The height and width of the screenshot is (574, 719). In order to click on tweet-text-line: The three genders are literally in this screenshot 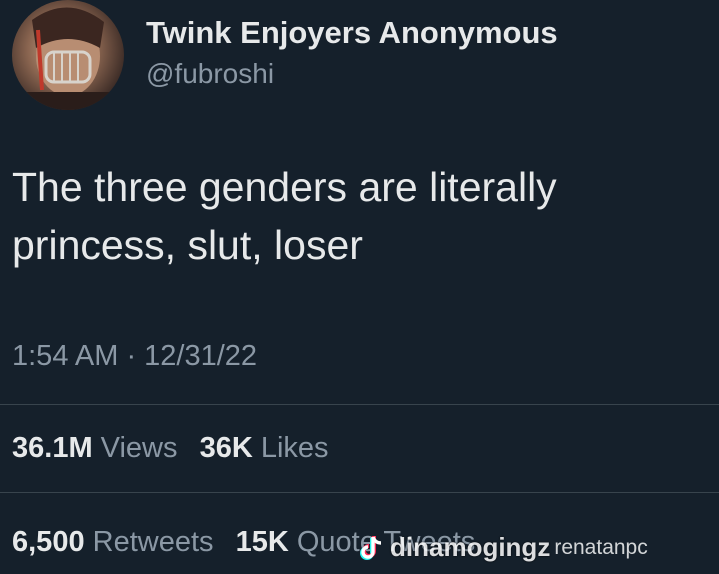, I will do `click(284, 187)`.